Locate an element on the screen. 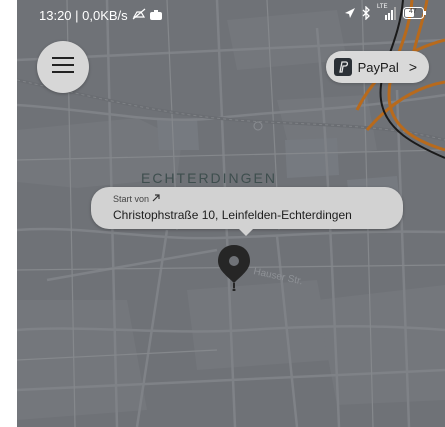 The width and height of the screenshot is (445, 427). hamburger-menu-icon is located at coordinates (63, 67).